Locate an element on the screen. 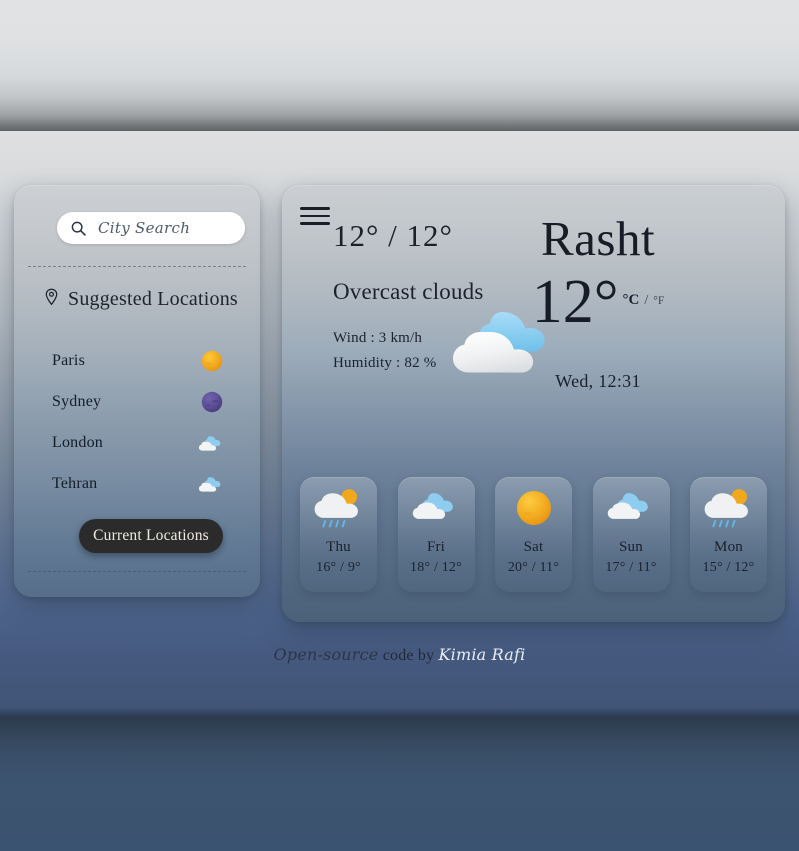  forecast-day: Sun is located at coordinates (631, 547).